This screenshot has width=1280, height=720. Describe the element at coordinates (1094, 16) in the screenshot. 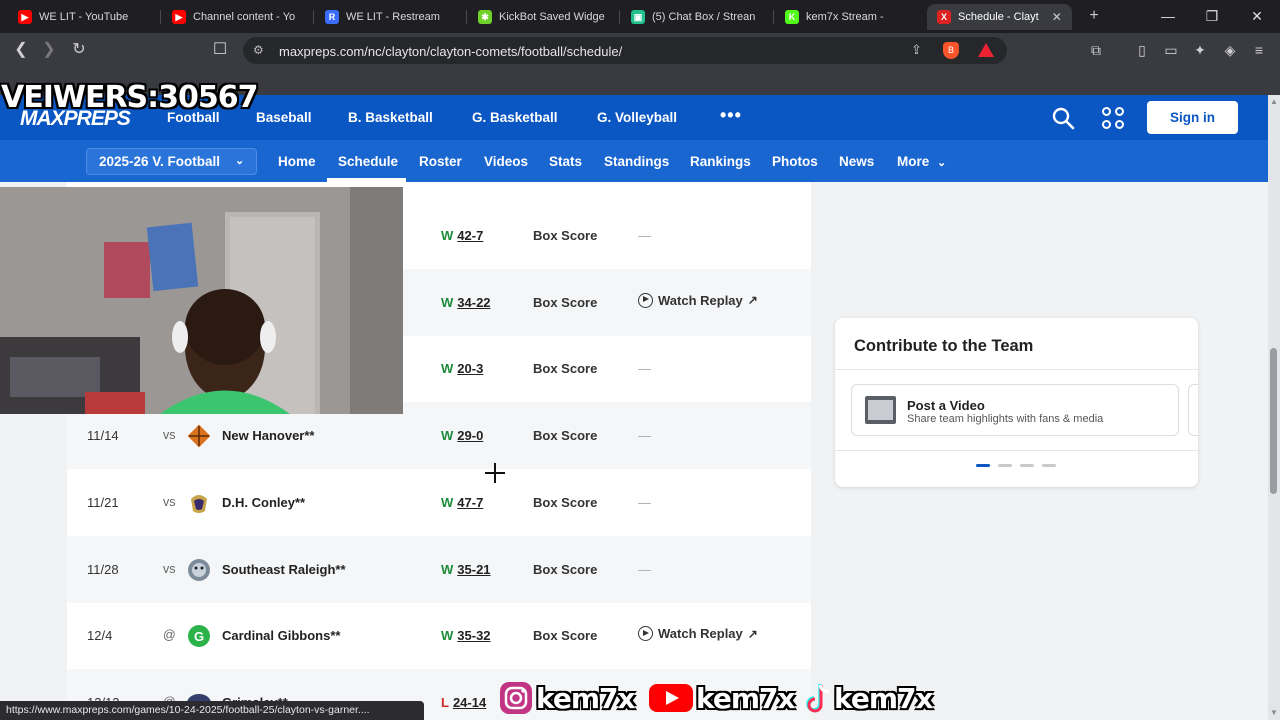

I see `new-tab-button: +` at that location.